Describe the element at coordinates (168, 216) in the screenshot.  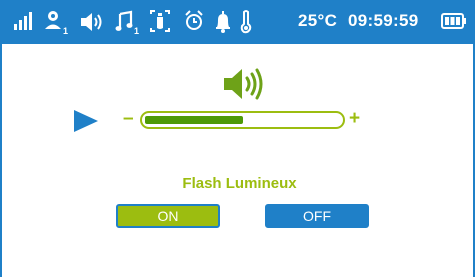
I see `flash-on-button: ON` at that location.